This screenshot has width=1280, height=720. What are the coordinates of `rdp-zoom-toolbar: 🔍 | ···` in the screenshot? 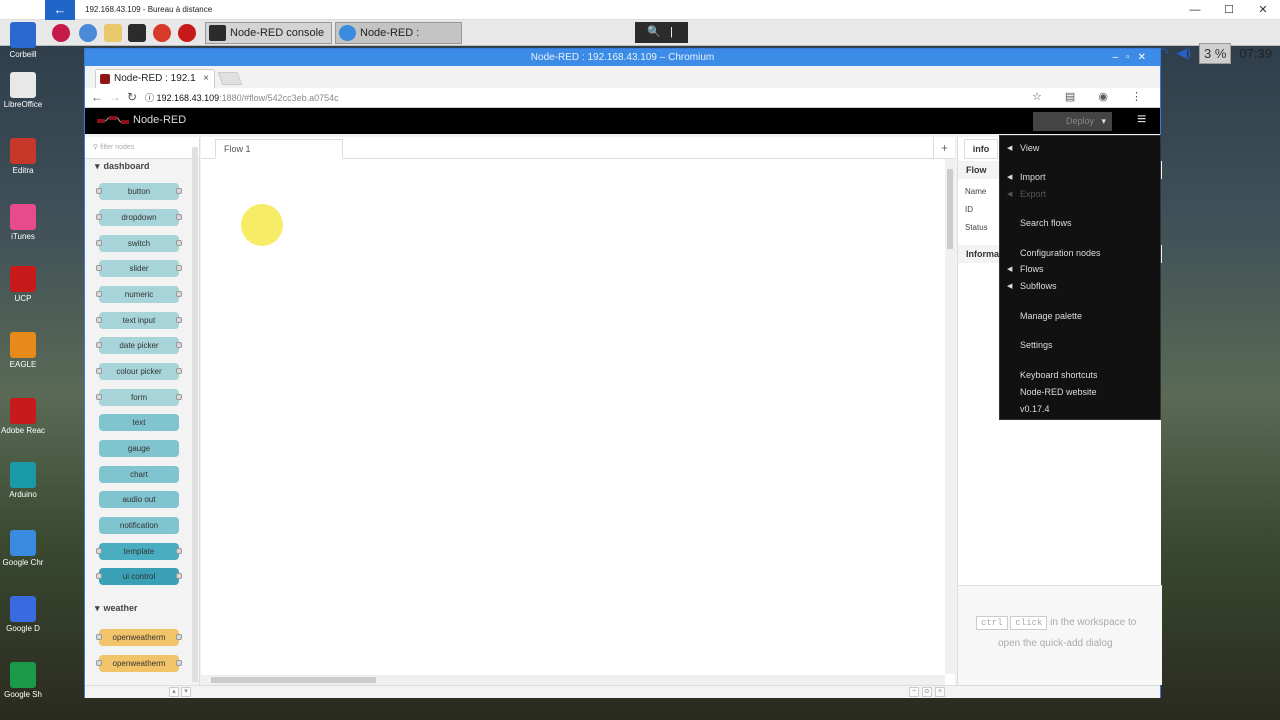 It's located at (661, 40).